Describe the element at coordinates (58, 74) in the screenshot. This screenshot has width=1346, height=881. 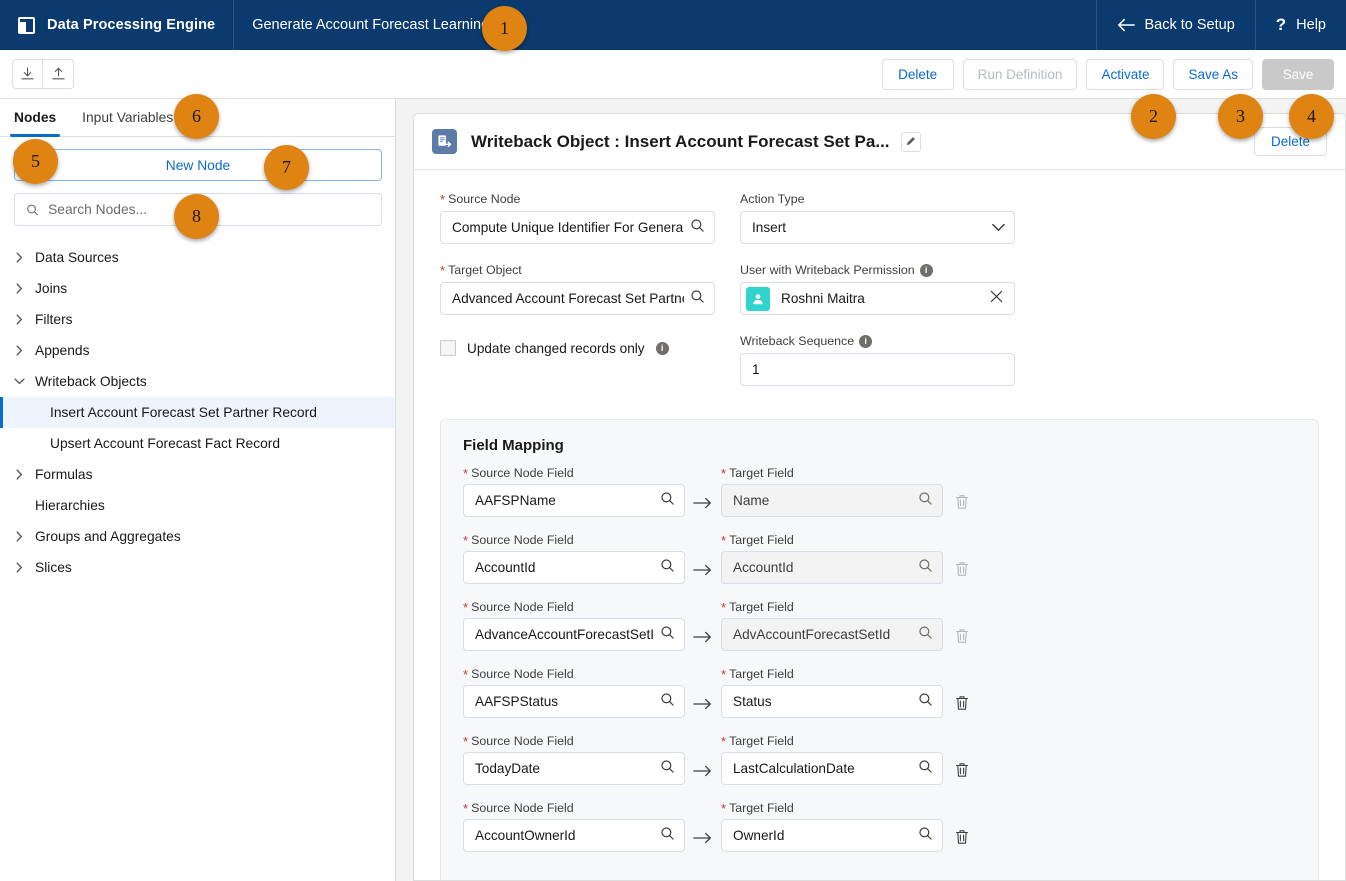
I see `upload-icon` at that location.